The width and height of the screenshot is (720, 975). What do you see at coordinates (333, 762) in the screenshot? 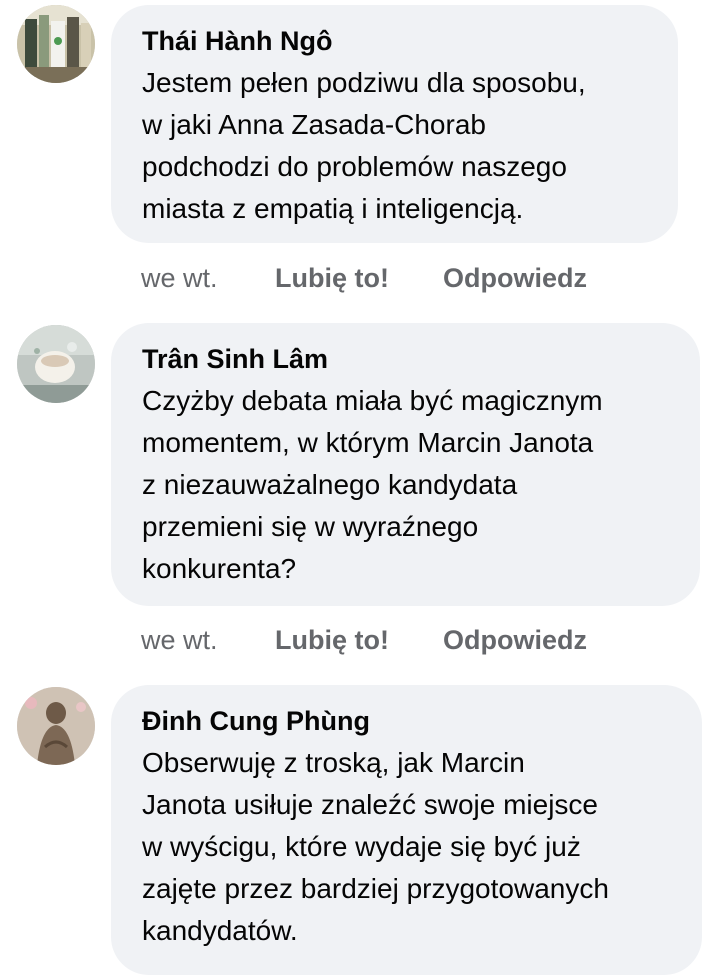
I see `comment-line: Obserwuję z troską, jak Marcin` at bounding box center [333, 762].